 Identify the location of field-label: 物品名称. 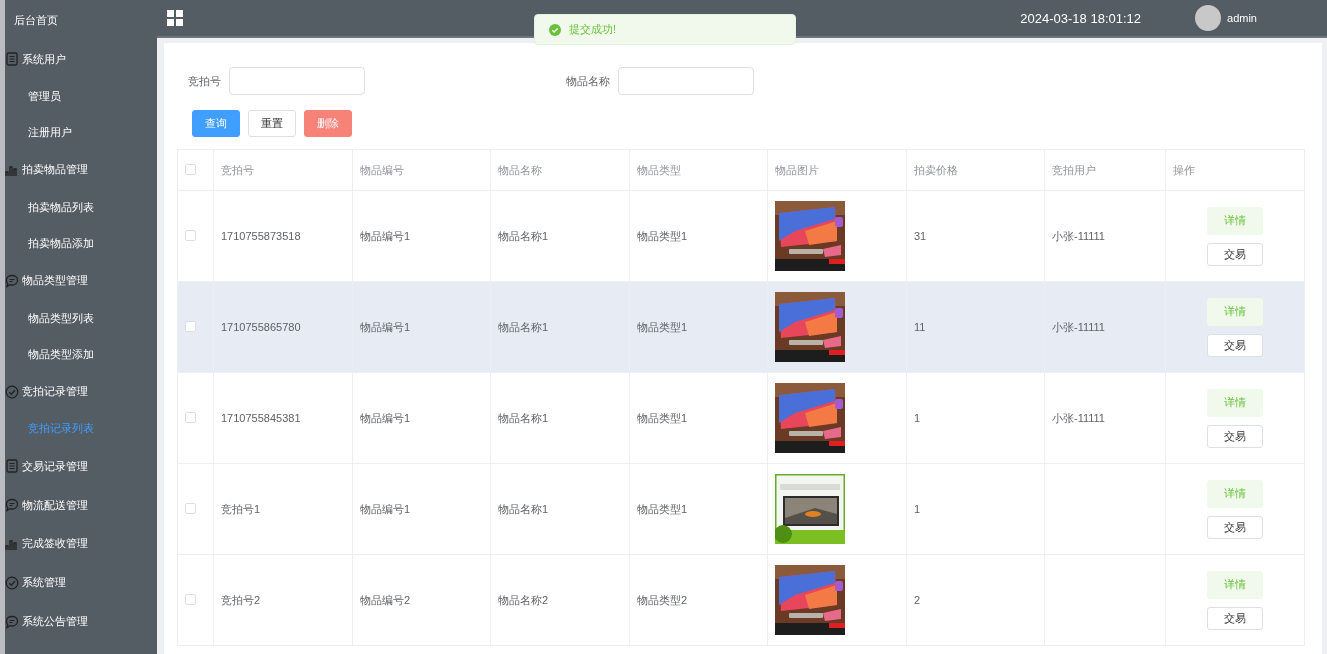
(588, 81).